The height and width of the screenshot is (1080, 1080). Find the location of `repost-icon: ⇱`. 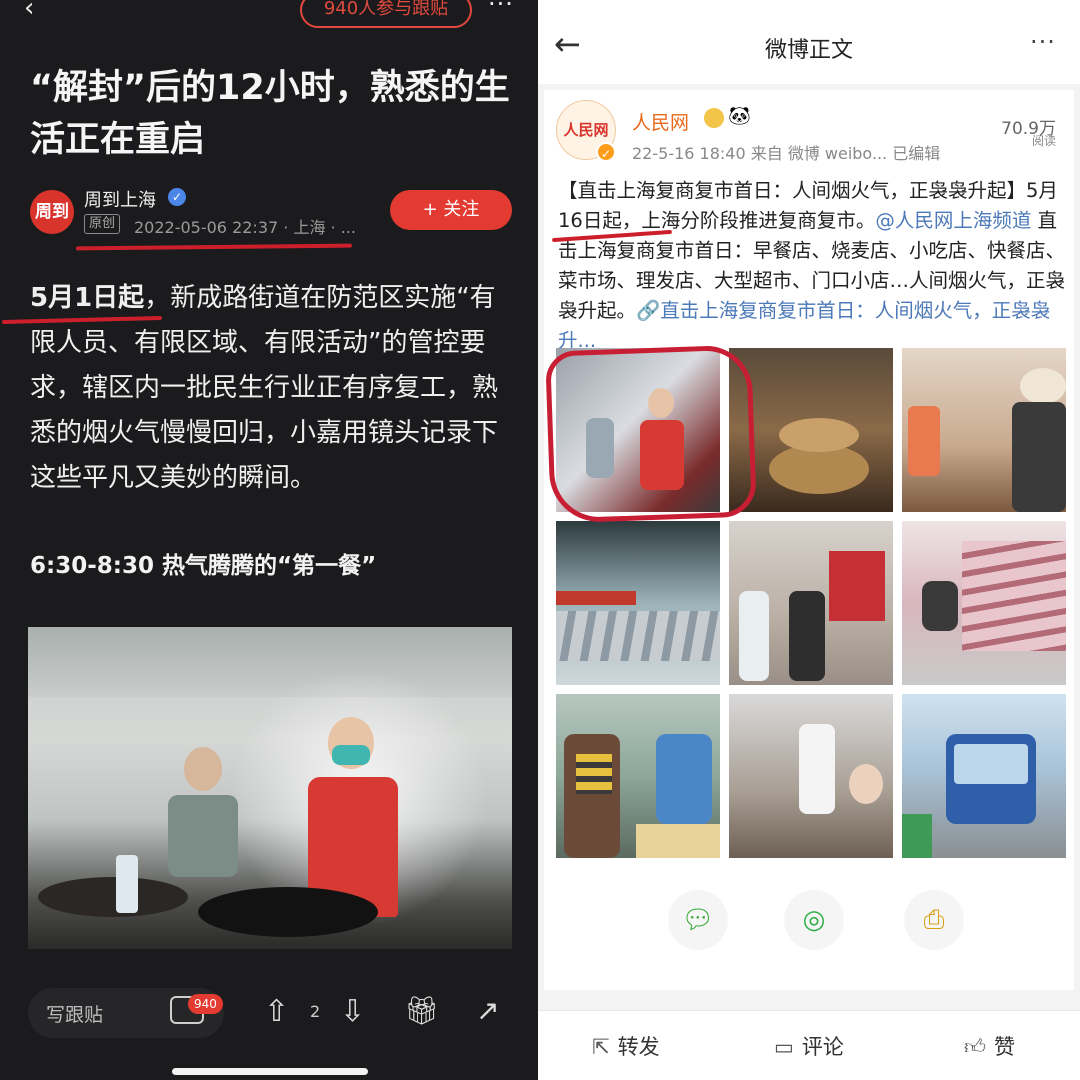

repost-icon: ⇱ is located at coordinates (601, 1047).